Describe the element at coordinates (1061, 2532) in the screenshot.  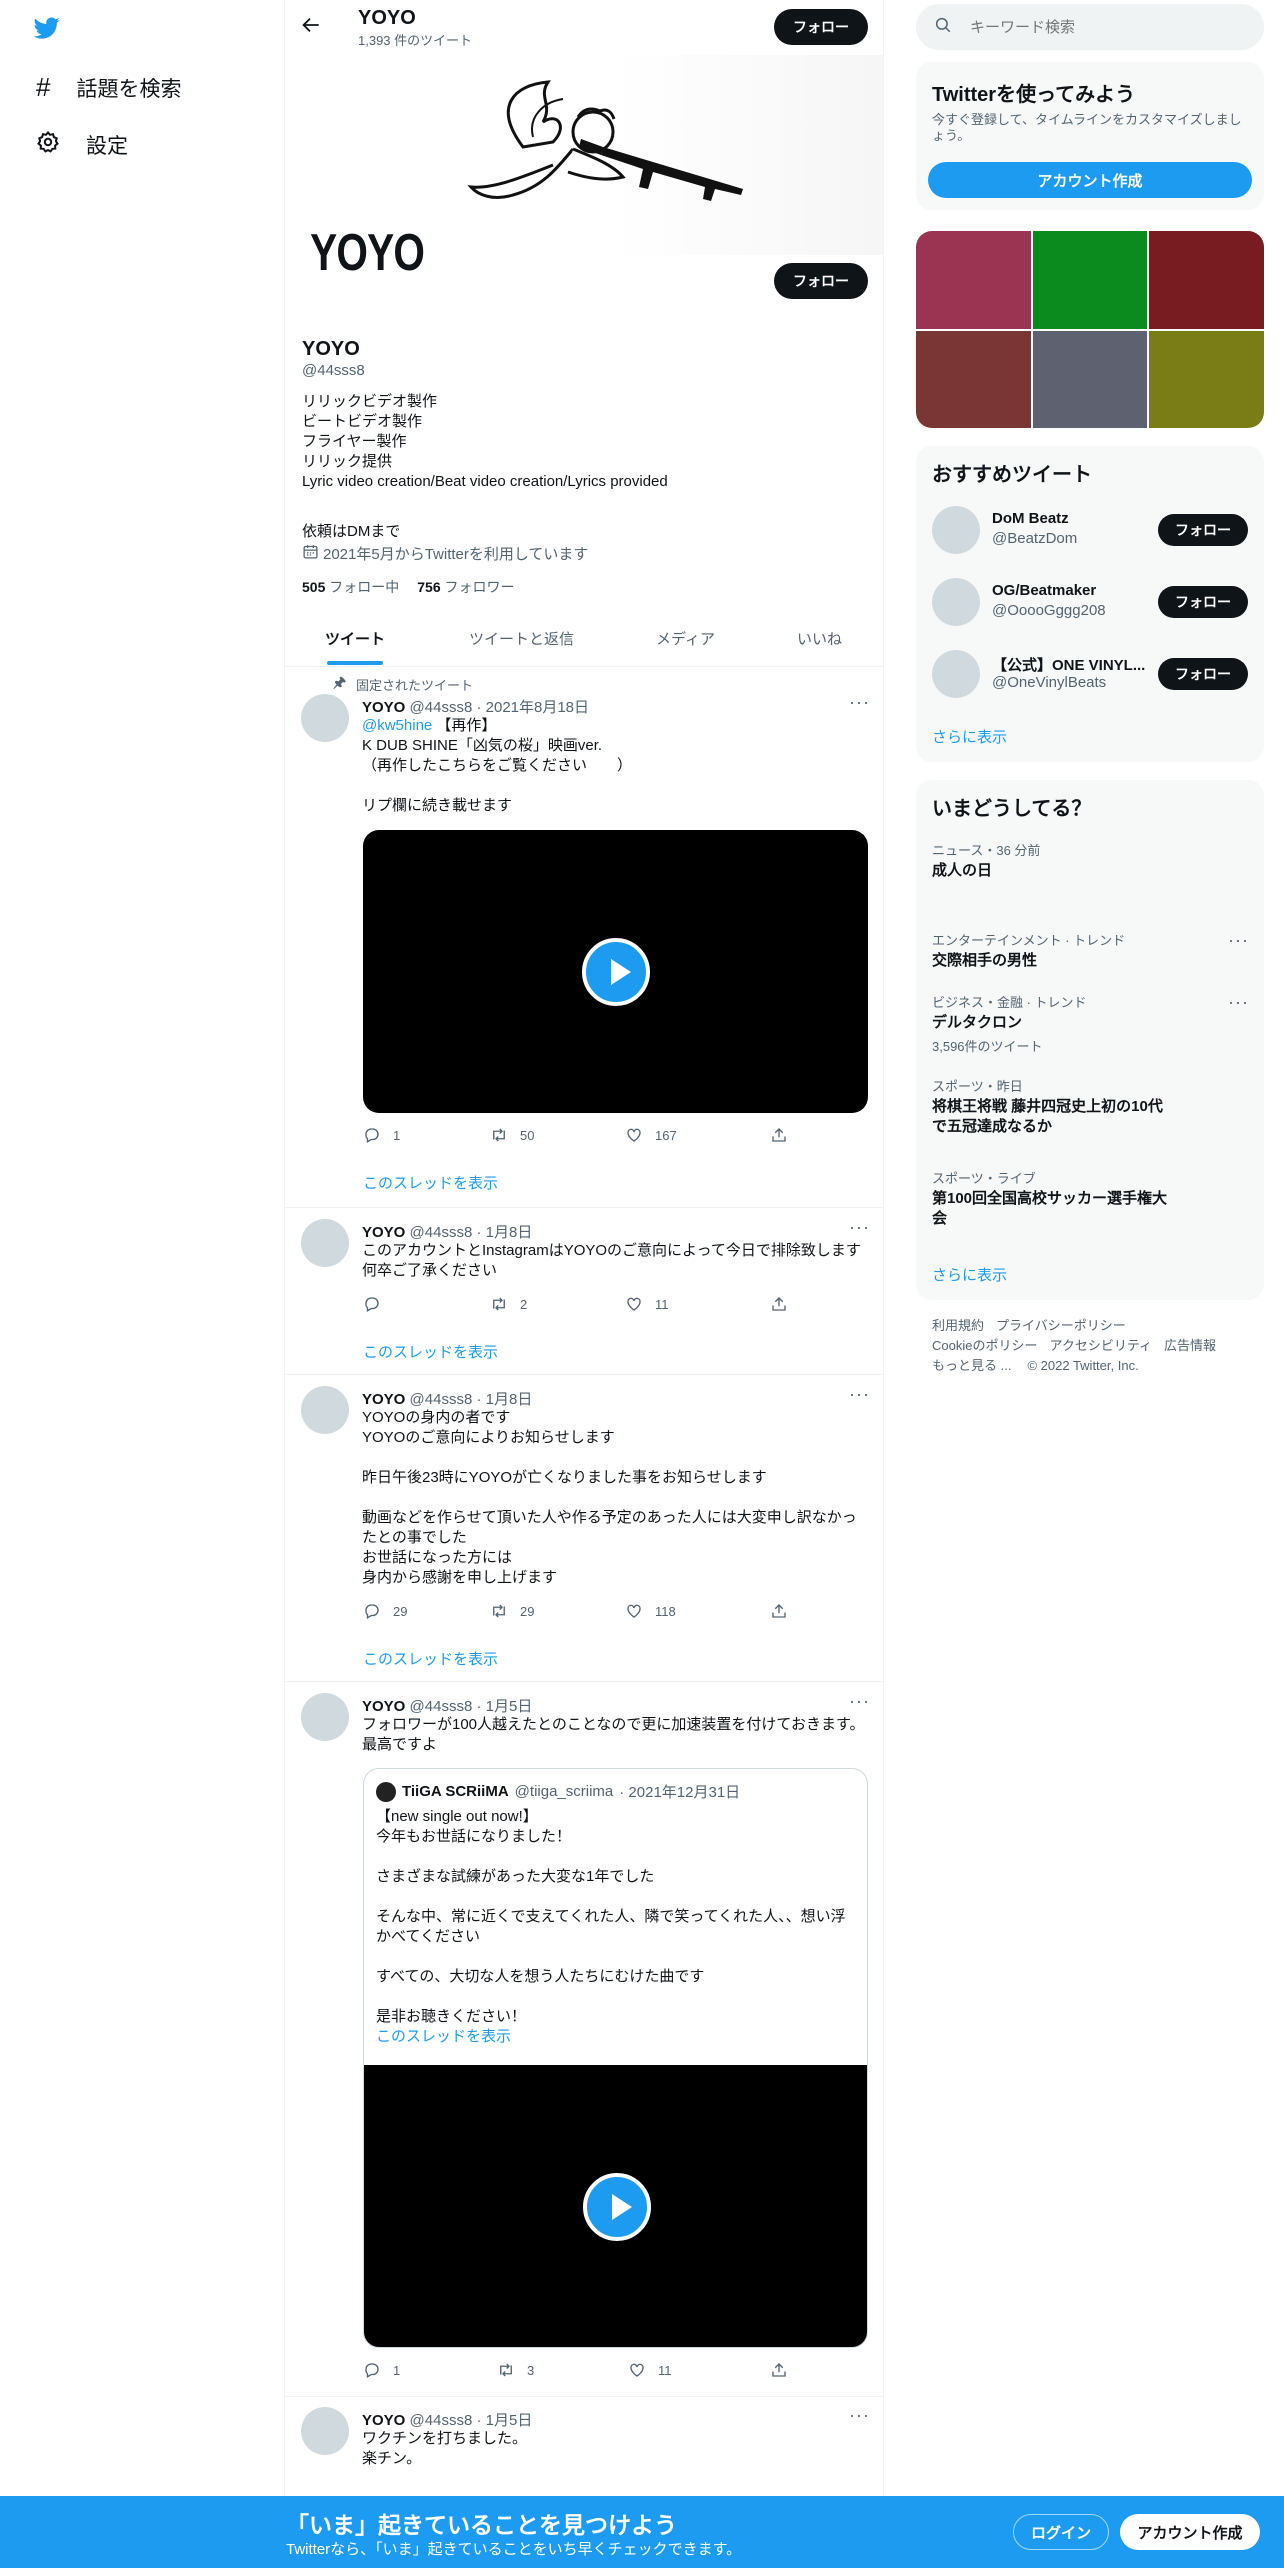
I see `login-button: ログイン` at that location.